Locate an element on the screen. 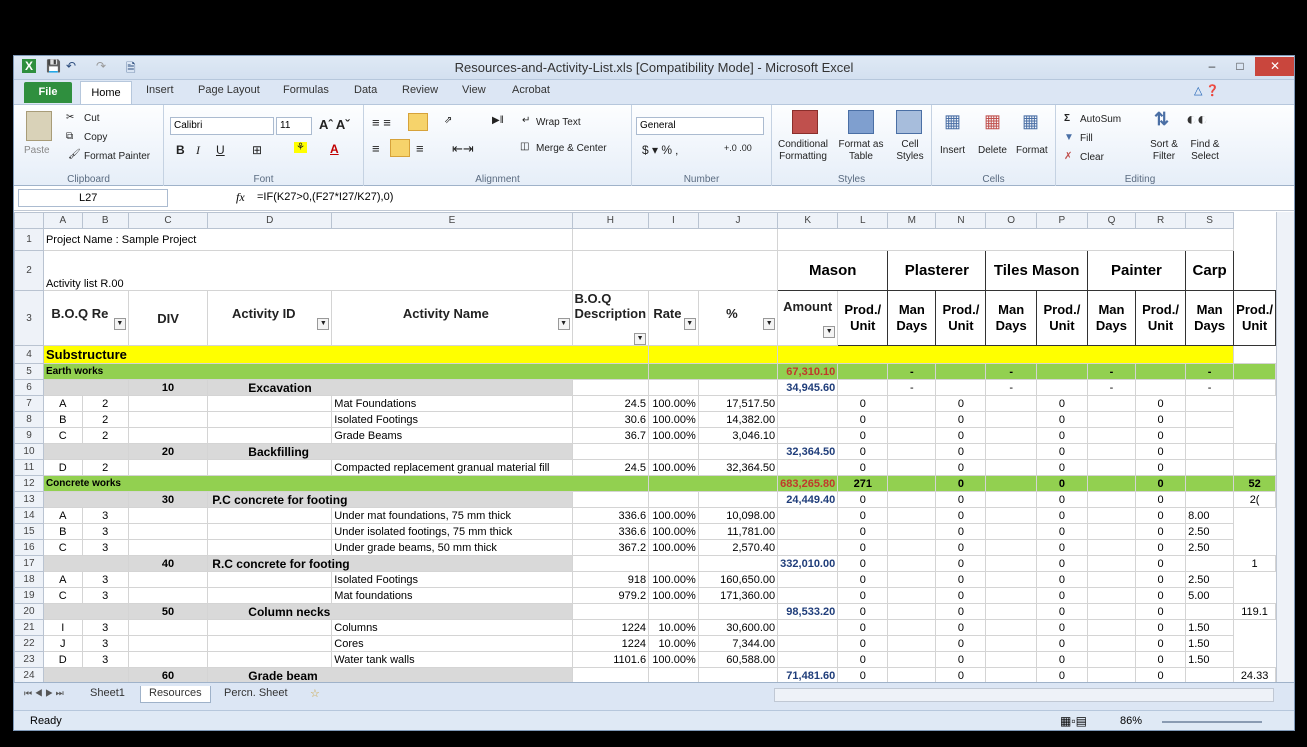  column-header-i: I is located at coordinates (673, 220).